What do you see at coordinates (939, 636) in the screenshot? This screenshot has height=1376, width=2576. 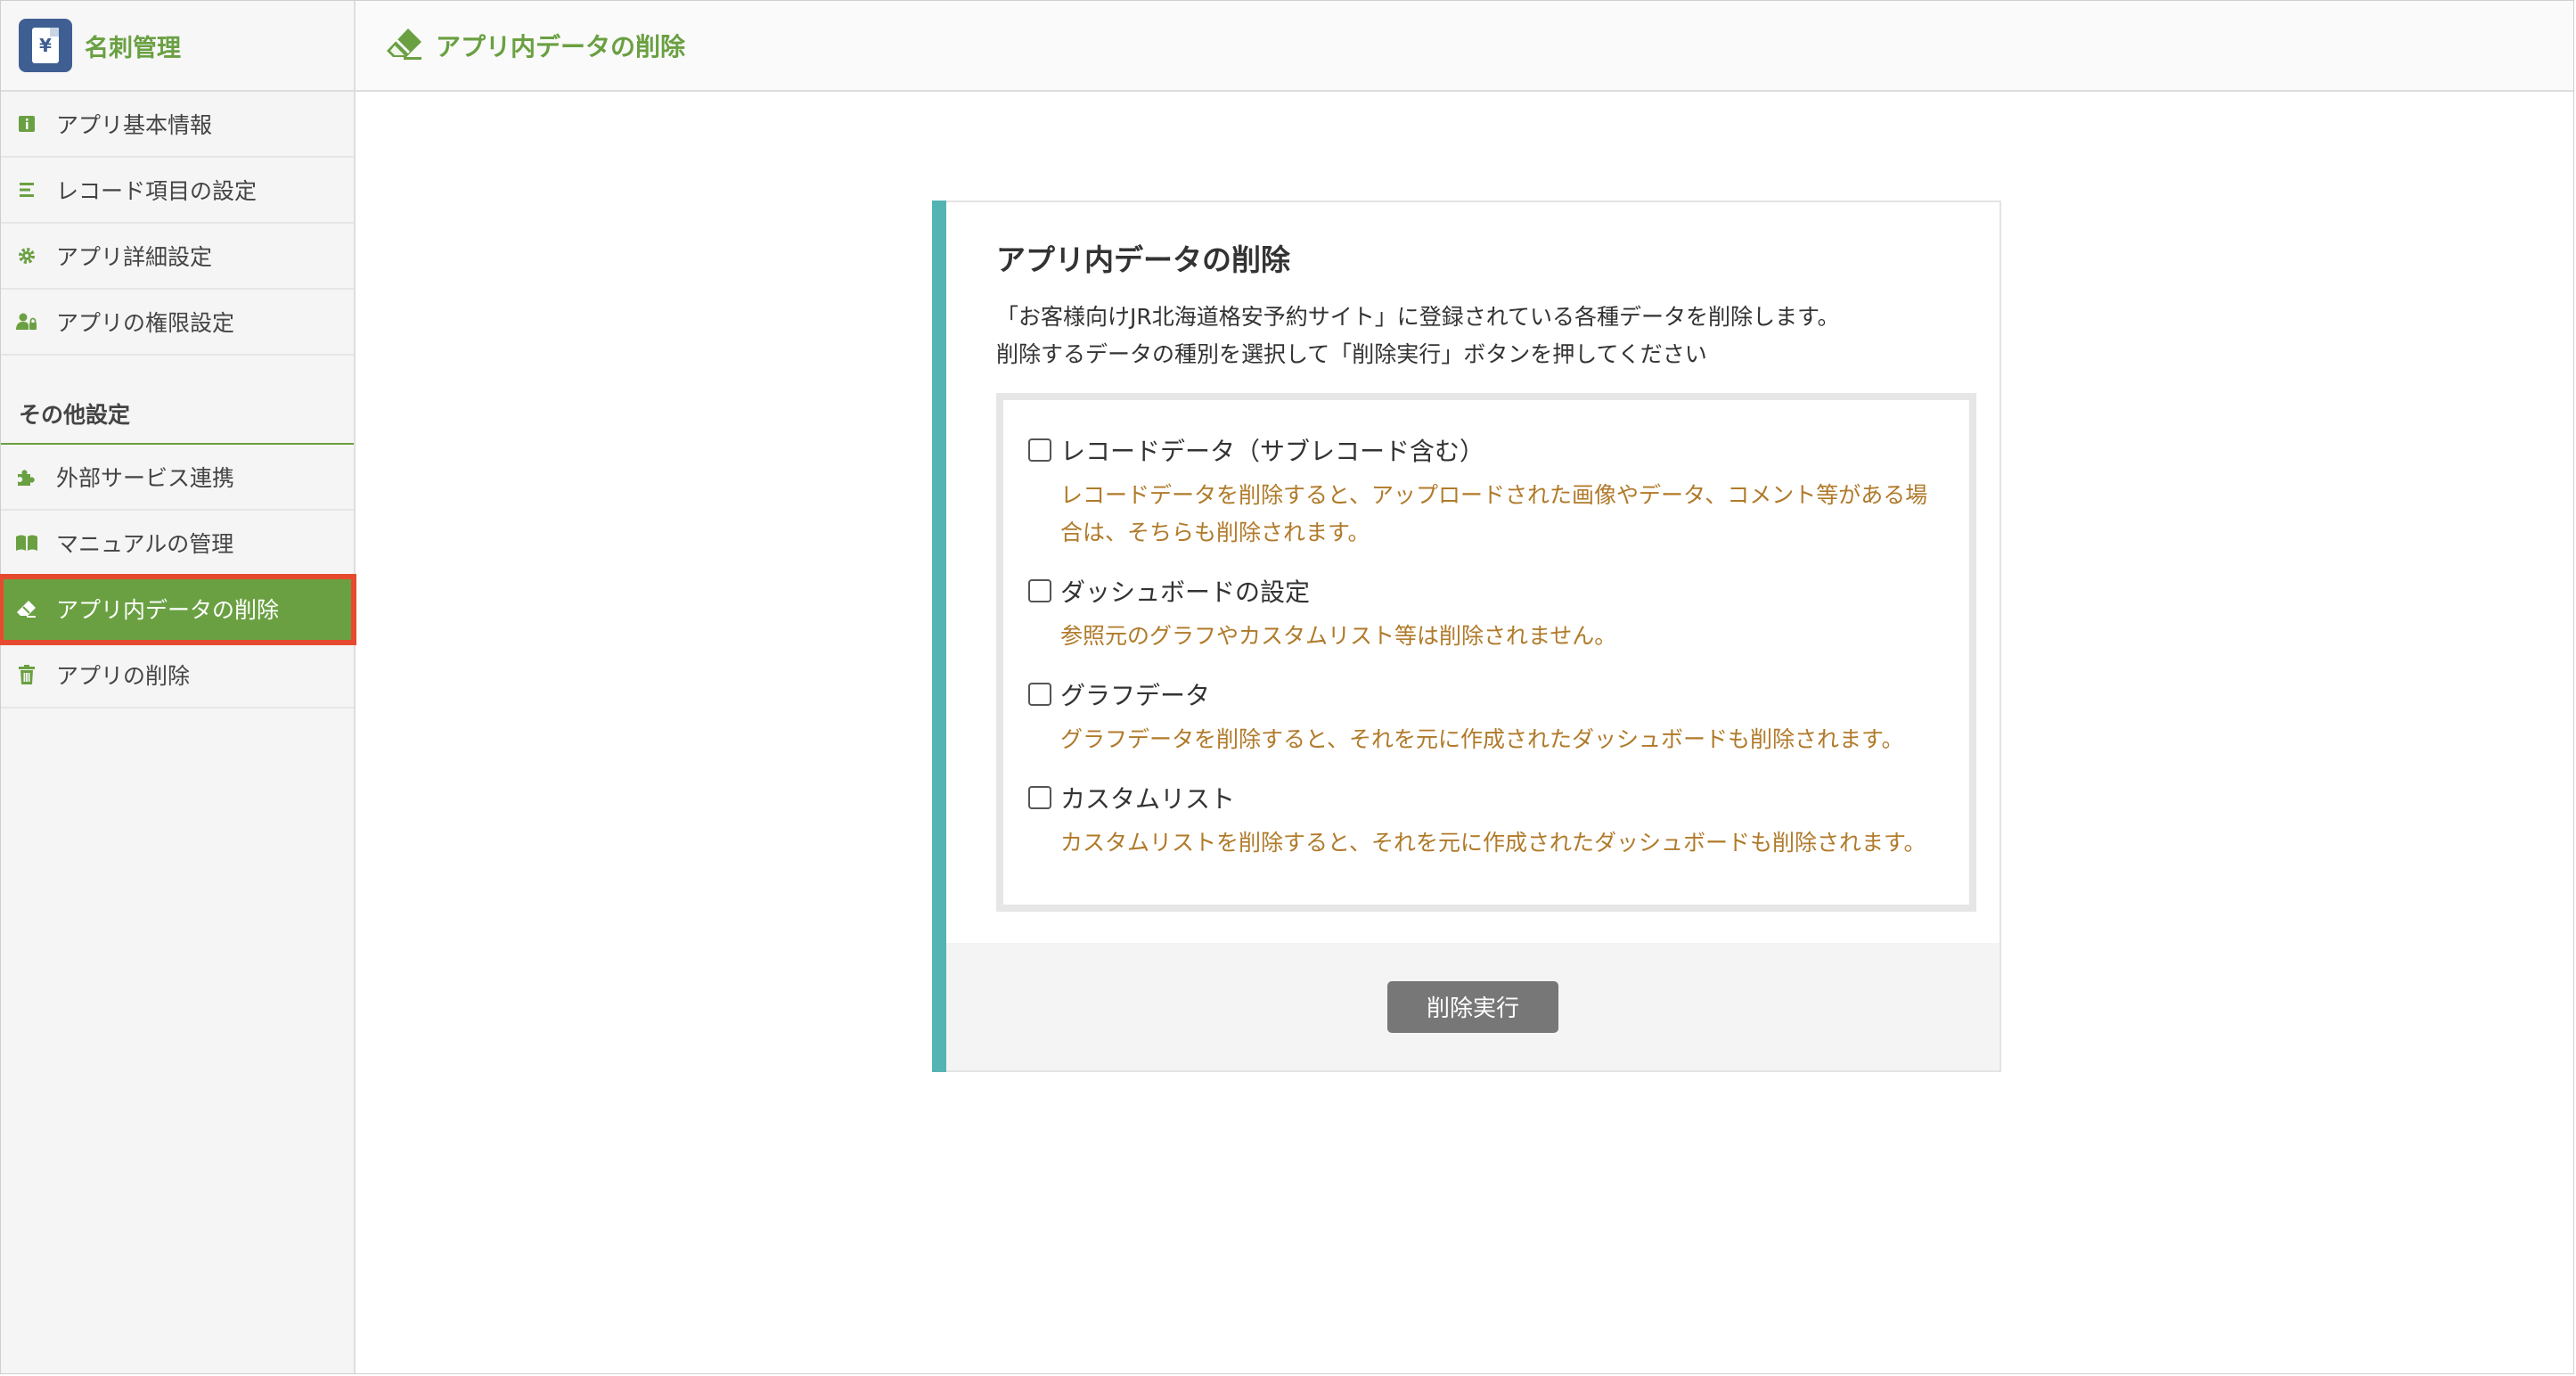 I see `card-accent-bar` at bounding box center [939, 636].